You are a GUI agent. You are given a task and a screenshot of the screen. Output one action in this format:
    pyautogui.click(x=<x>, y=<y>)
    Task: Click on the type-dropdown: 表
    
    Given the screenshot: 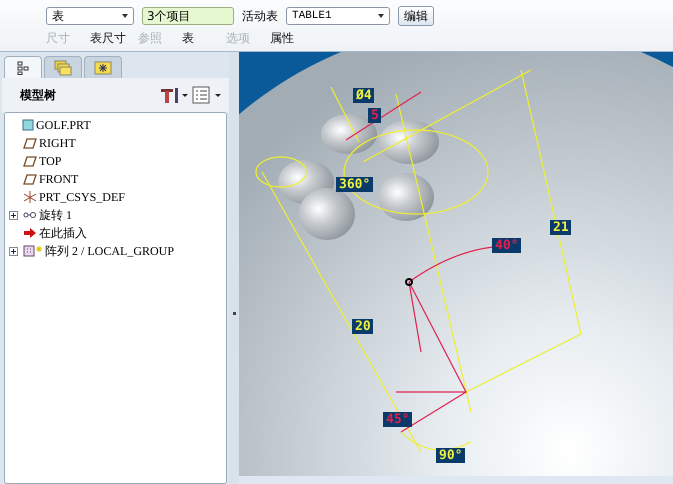 What is the action you would take?
    pyautogui.click(x=90, y=16)
    